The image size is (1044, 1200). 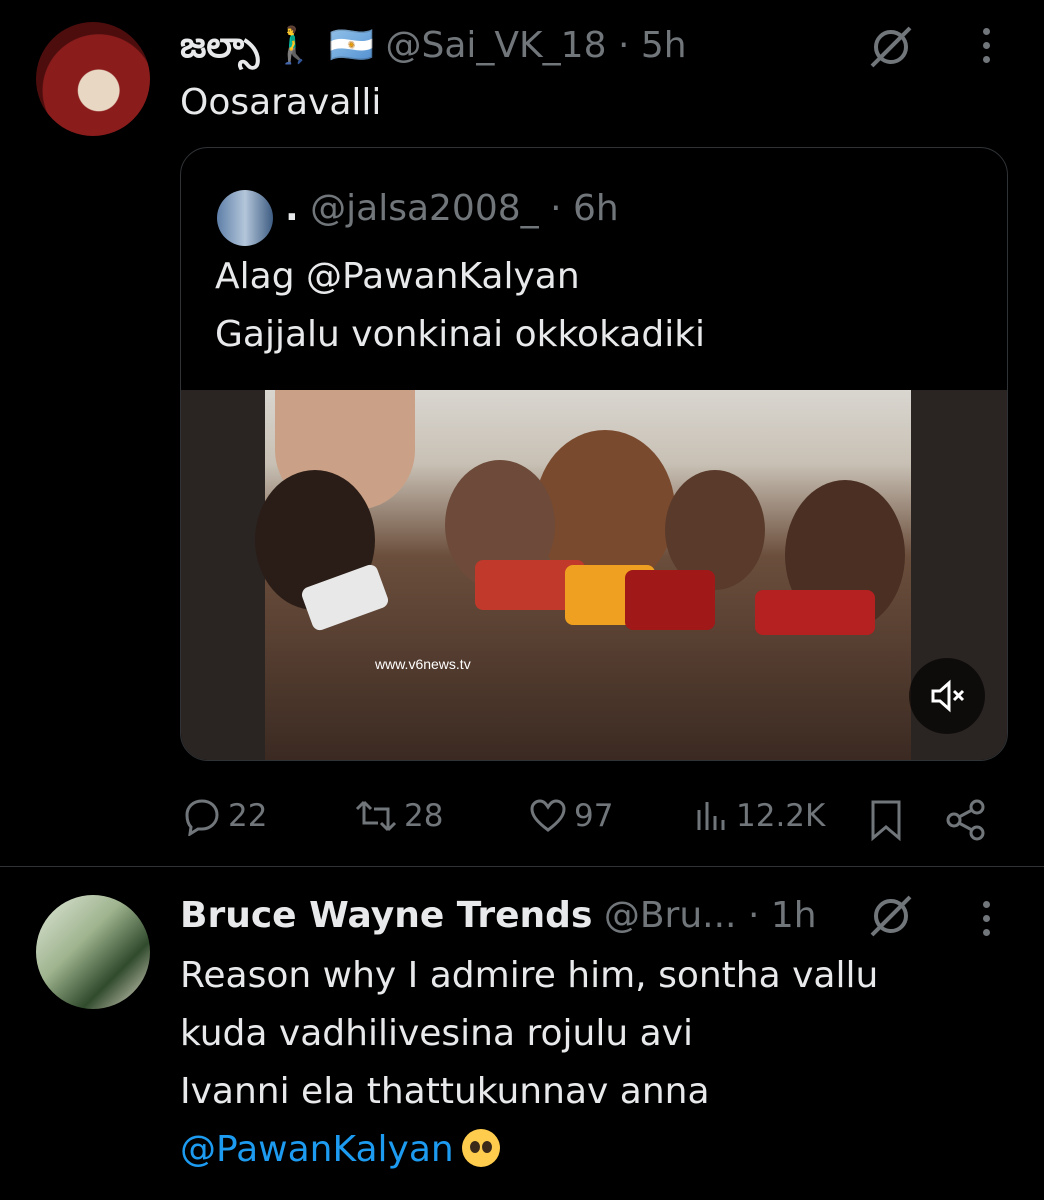 I want to click on repost-icon, so click(x=376, y=816).